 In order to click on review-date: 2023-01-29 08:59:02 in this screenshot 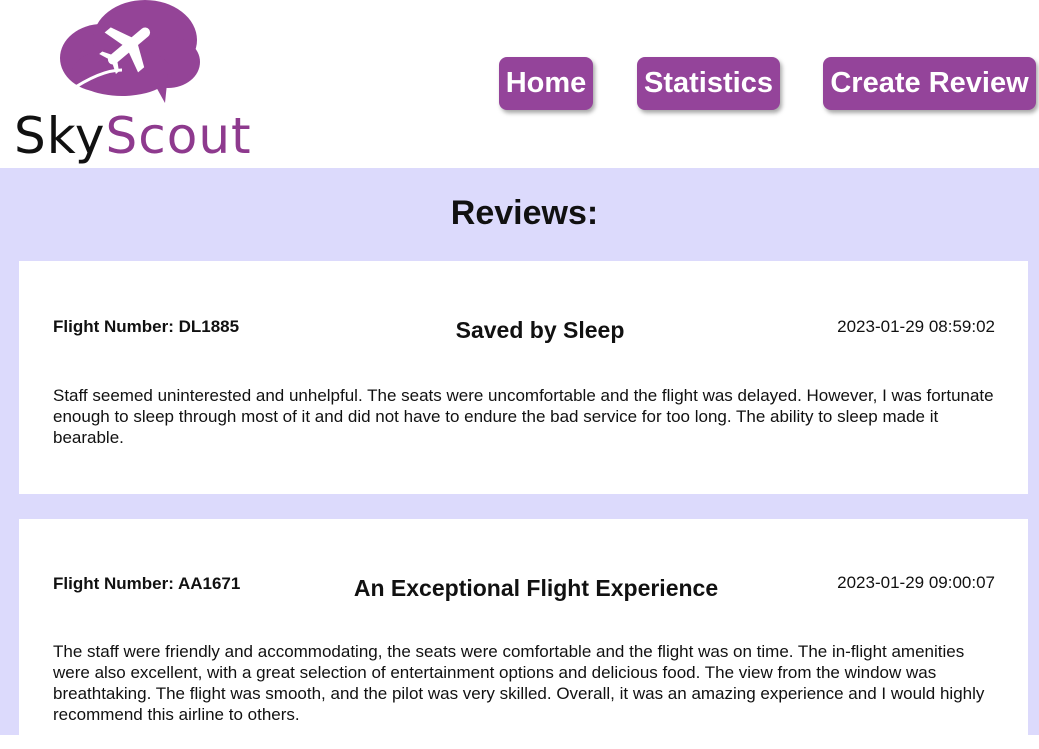, I will do `click(916, 326)`.